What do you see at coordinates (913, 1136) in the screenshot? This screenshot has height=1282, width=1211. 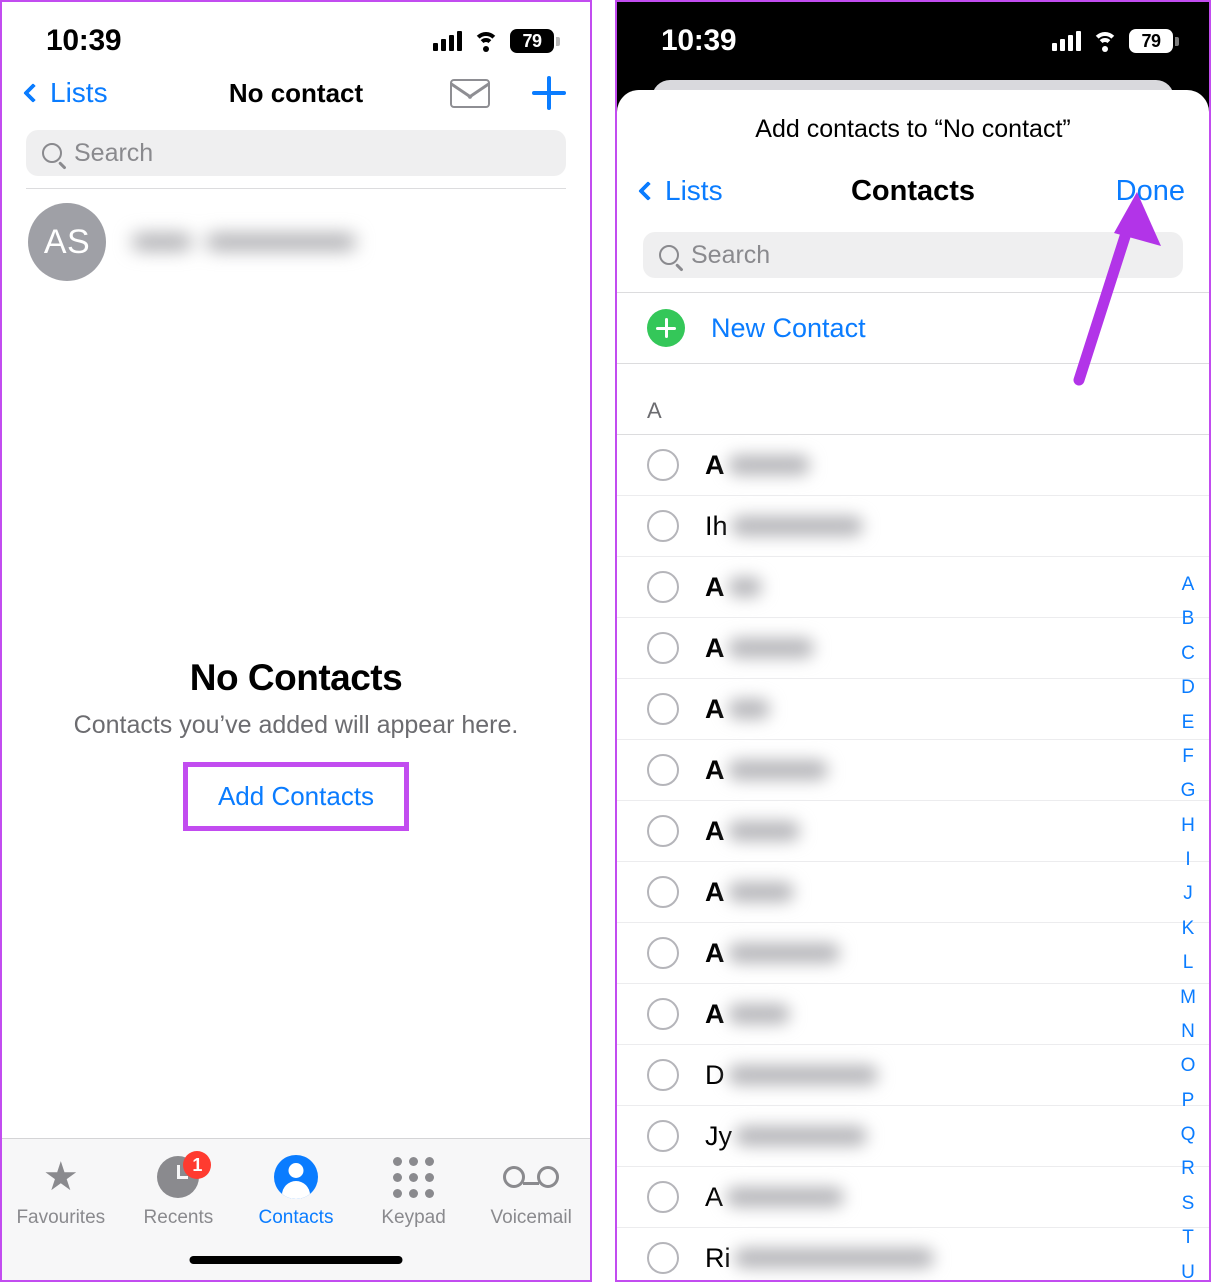 I see `table-row: Jy` at bounding box center [913, 1136].